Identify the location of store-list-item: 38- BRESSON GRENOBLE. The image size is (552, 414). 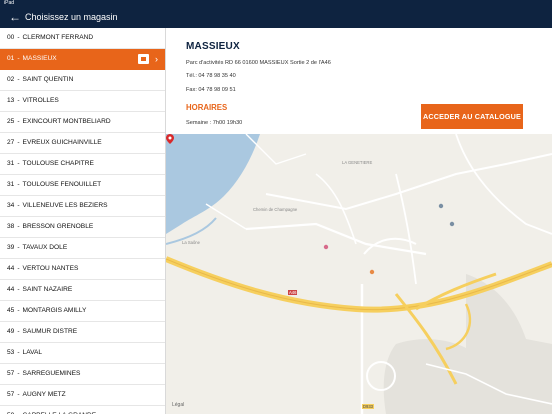
(82, 227).